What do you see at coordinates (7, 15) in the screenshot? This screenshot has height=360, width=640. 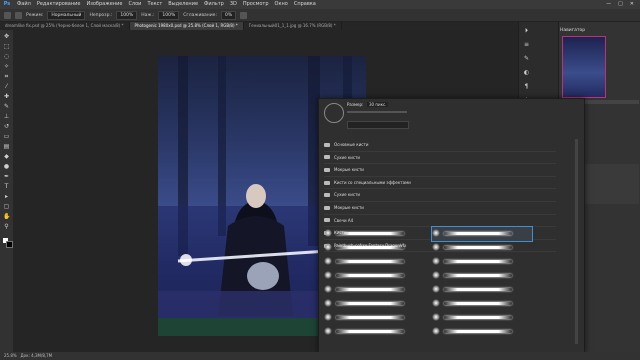 I see `brush-icon` at bounding box center [7, 15].